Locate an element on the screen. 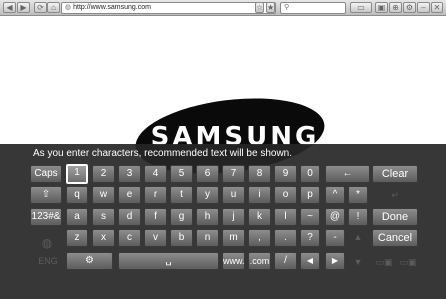 The image size is (446, 299). key-k: k is located at coordinates (259, 217).